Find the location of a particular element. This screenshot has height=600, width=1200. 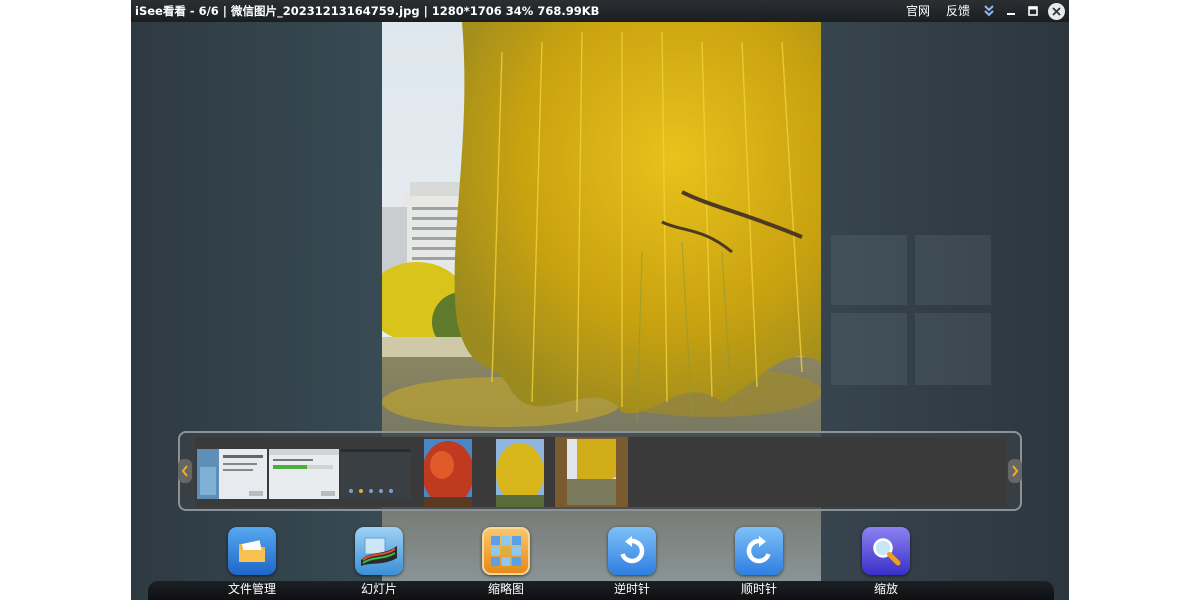

thumbnail-view-label: 缩略图 is located at coordinates (505, 589).